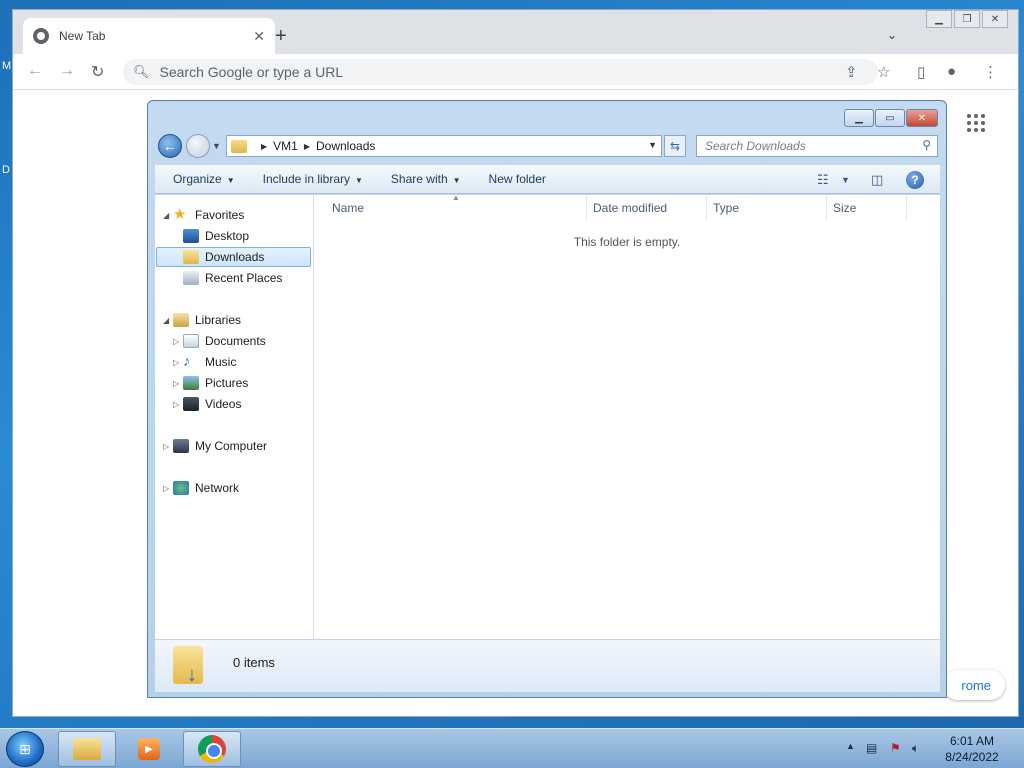  I want to click on tab-title: New Tab, so click(82, 36).